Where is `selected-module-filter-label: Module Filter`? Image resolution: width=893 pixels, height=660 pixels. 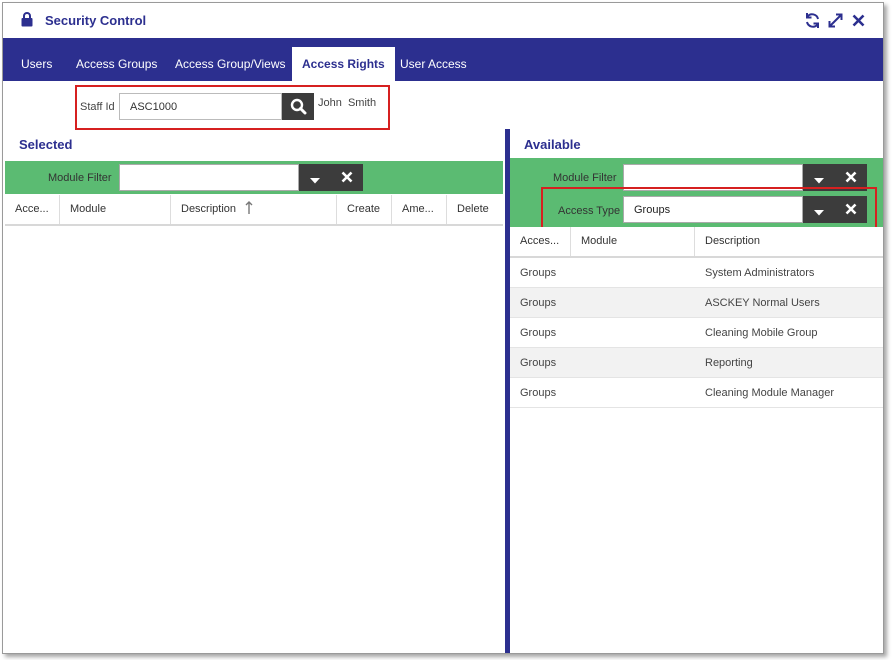 selected-module-filter-label: Module Filter is located at coordinates (80, 178).